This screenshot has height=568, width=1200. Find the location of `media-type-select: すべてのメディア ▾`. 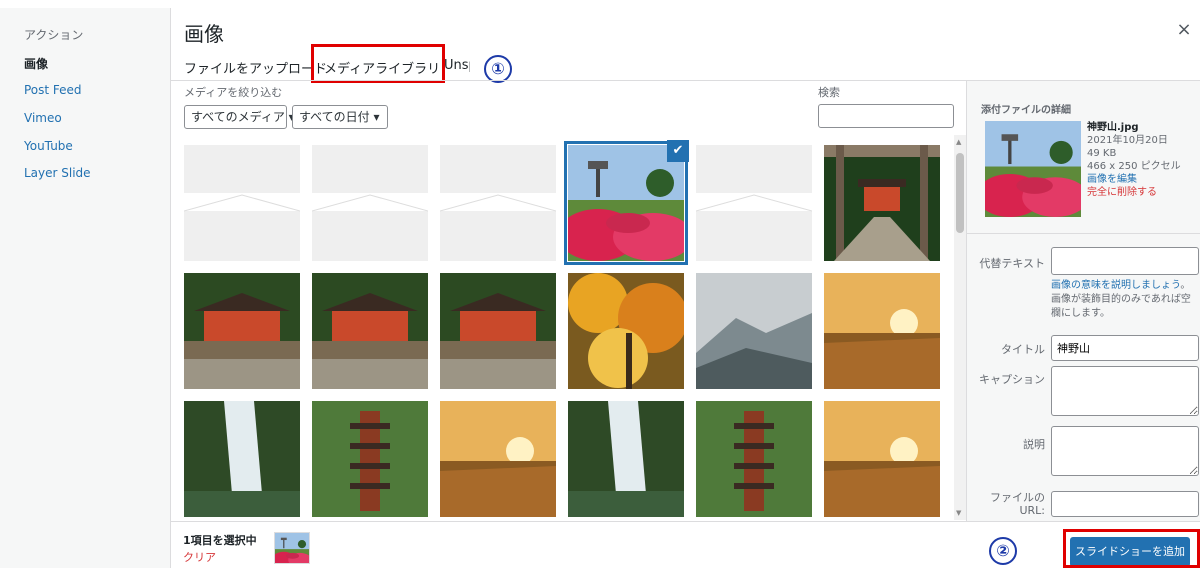

media-type-select: すべてのメディア ▾ is located at coordinates (239, 117).